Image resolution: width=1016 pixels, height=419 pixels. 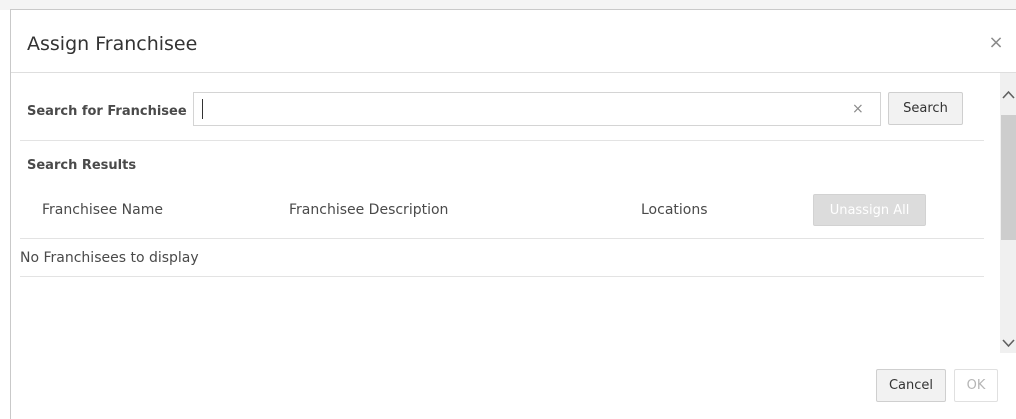 I want to click on text-caret, so click(x=202, y=109).